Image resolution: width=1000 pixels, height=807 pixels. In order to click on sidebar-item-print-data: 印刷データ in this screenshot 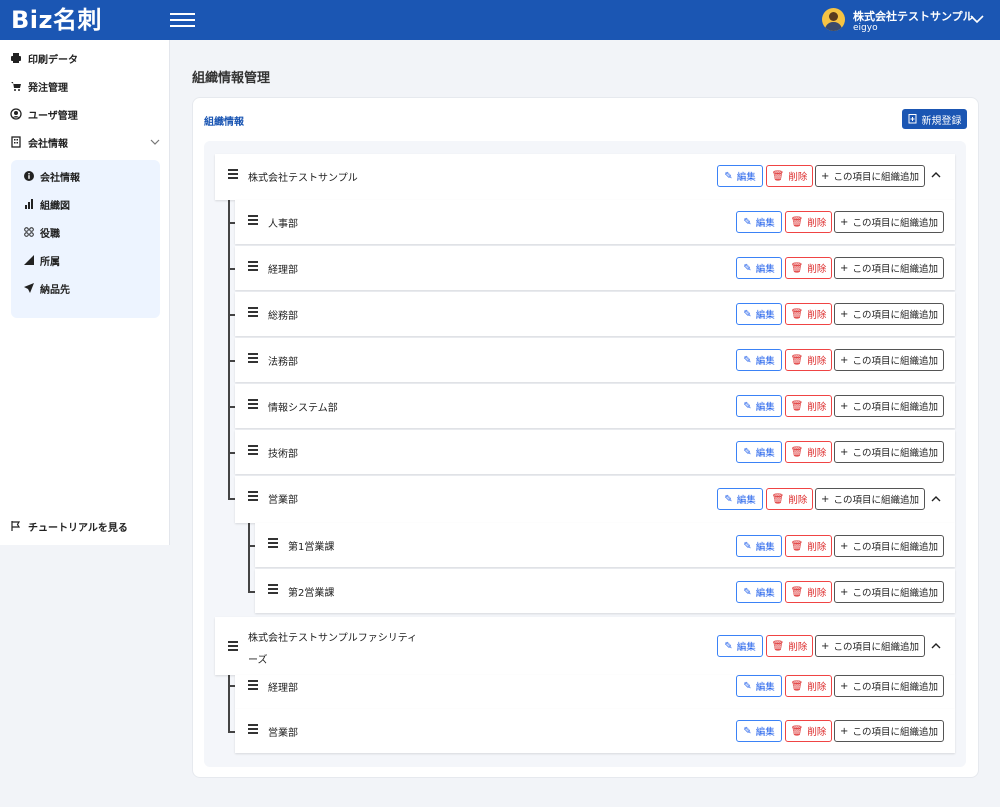, I will do `click(44, 58)`.